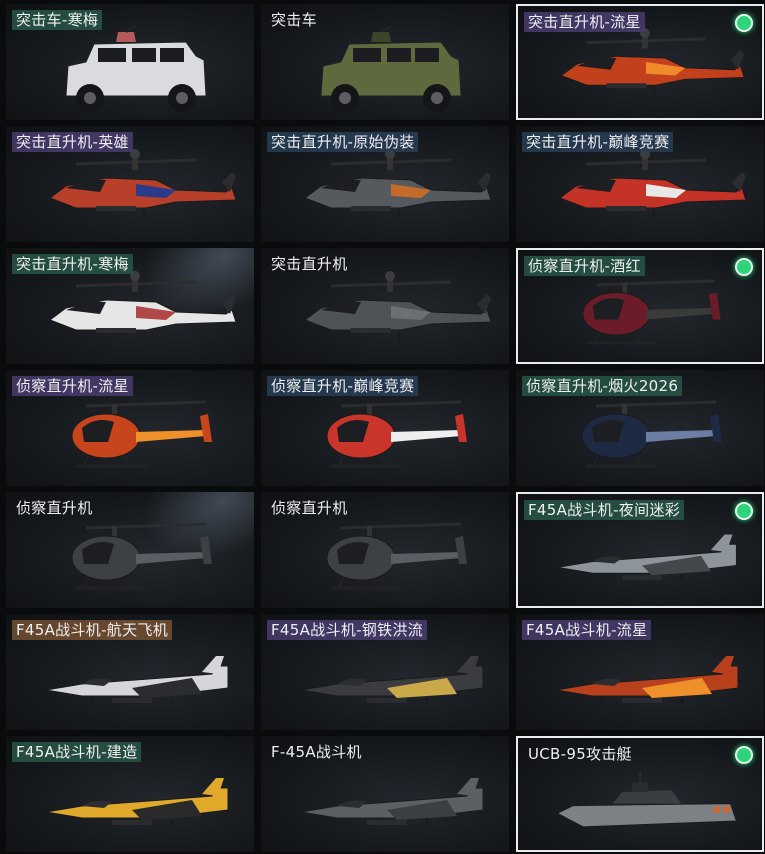 This screenshot has height=854, width=765. I want to click on skin-name-label: 侦察直升机-烟火2026, so click(602, 386).